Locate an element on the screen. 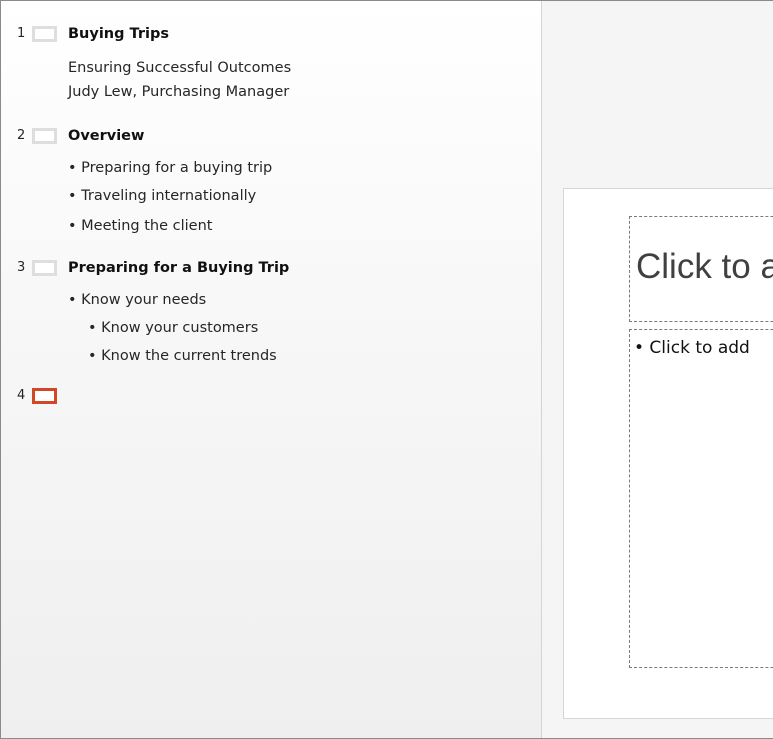 The width and height of the screenshot is (773, 739). outline-sub-bullet: • Know your customers is located at coordinates (173, 328).